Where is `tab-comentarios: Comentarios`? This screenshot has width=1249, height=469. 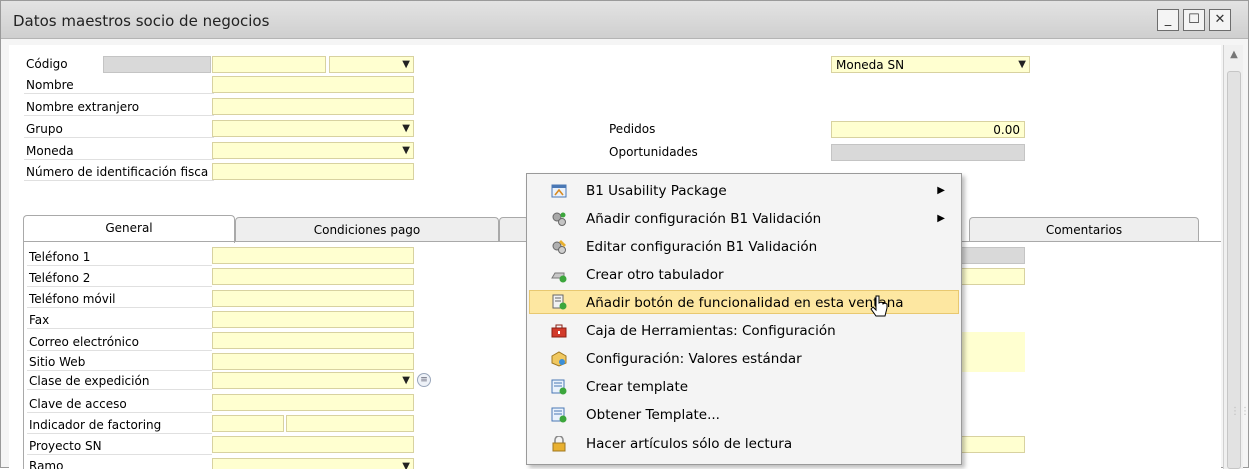
tab-comentarios: Comentarios is located at coordinates (1084, 229).